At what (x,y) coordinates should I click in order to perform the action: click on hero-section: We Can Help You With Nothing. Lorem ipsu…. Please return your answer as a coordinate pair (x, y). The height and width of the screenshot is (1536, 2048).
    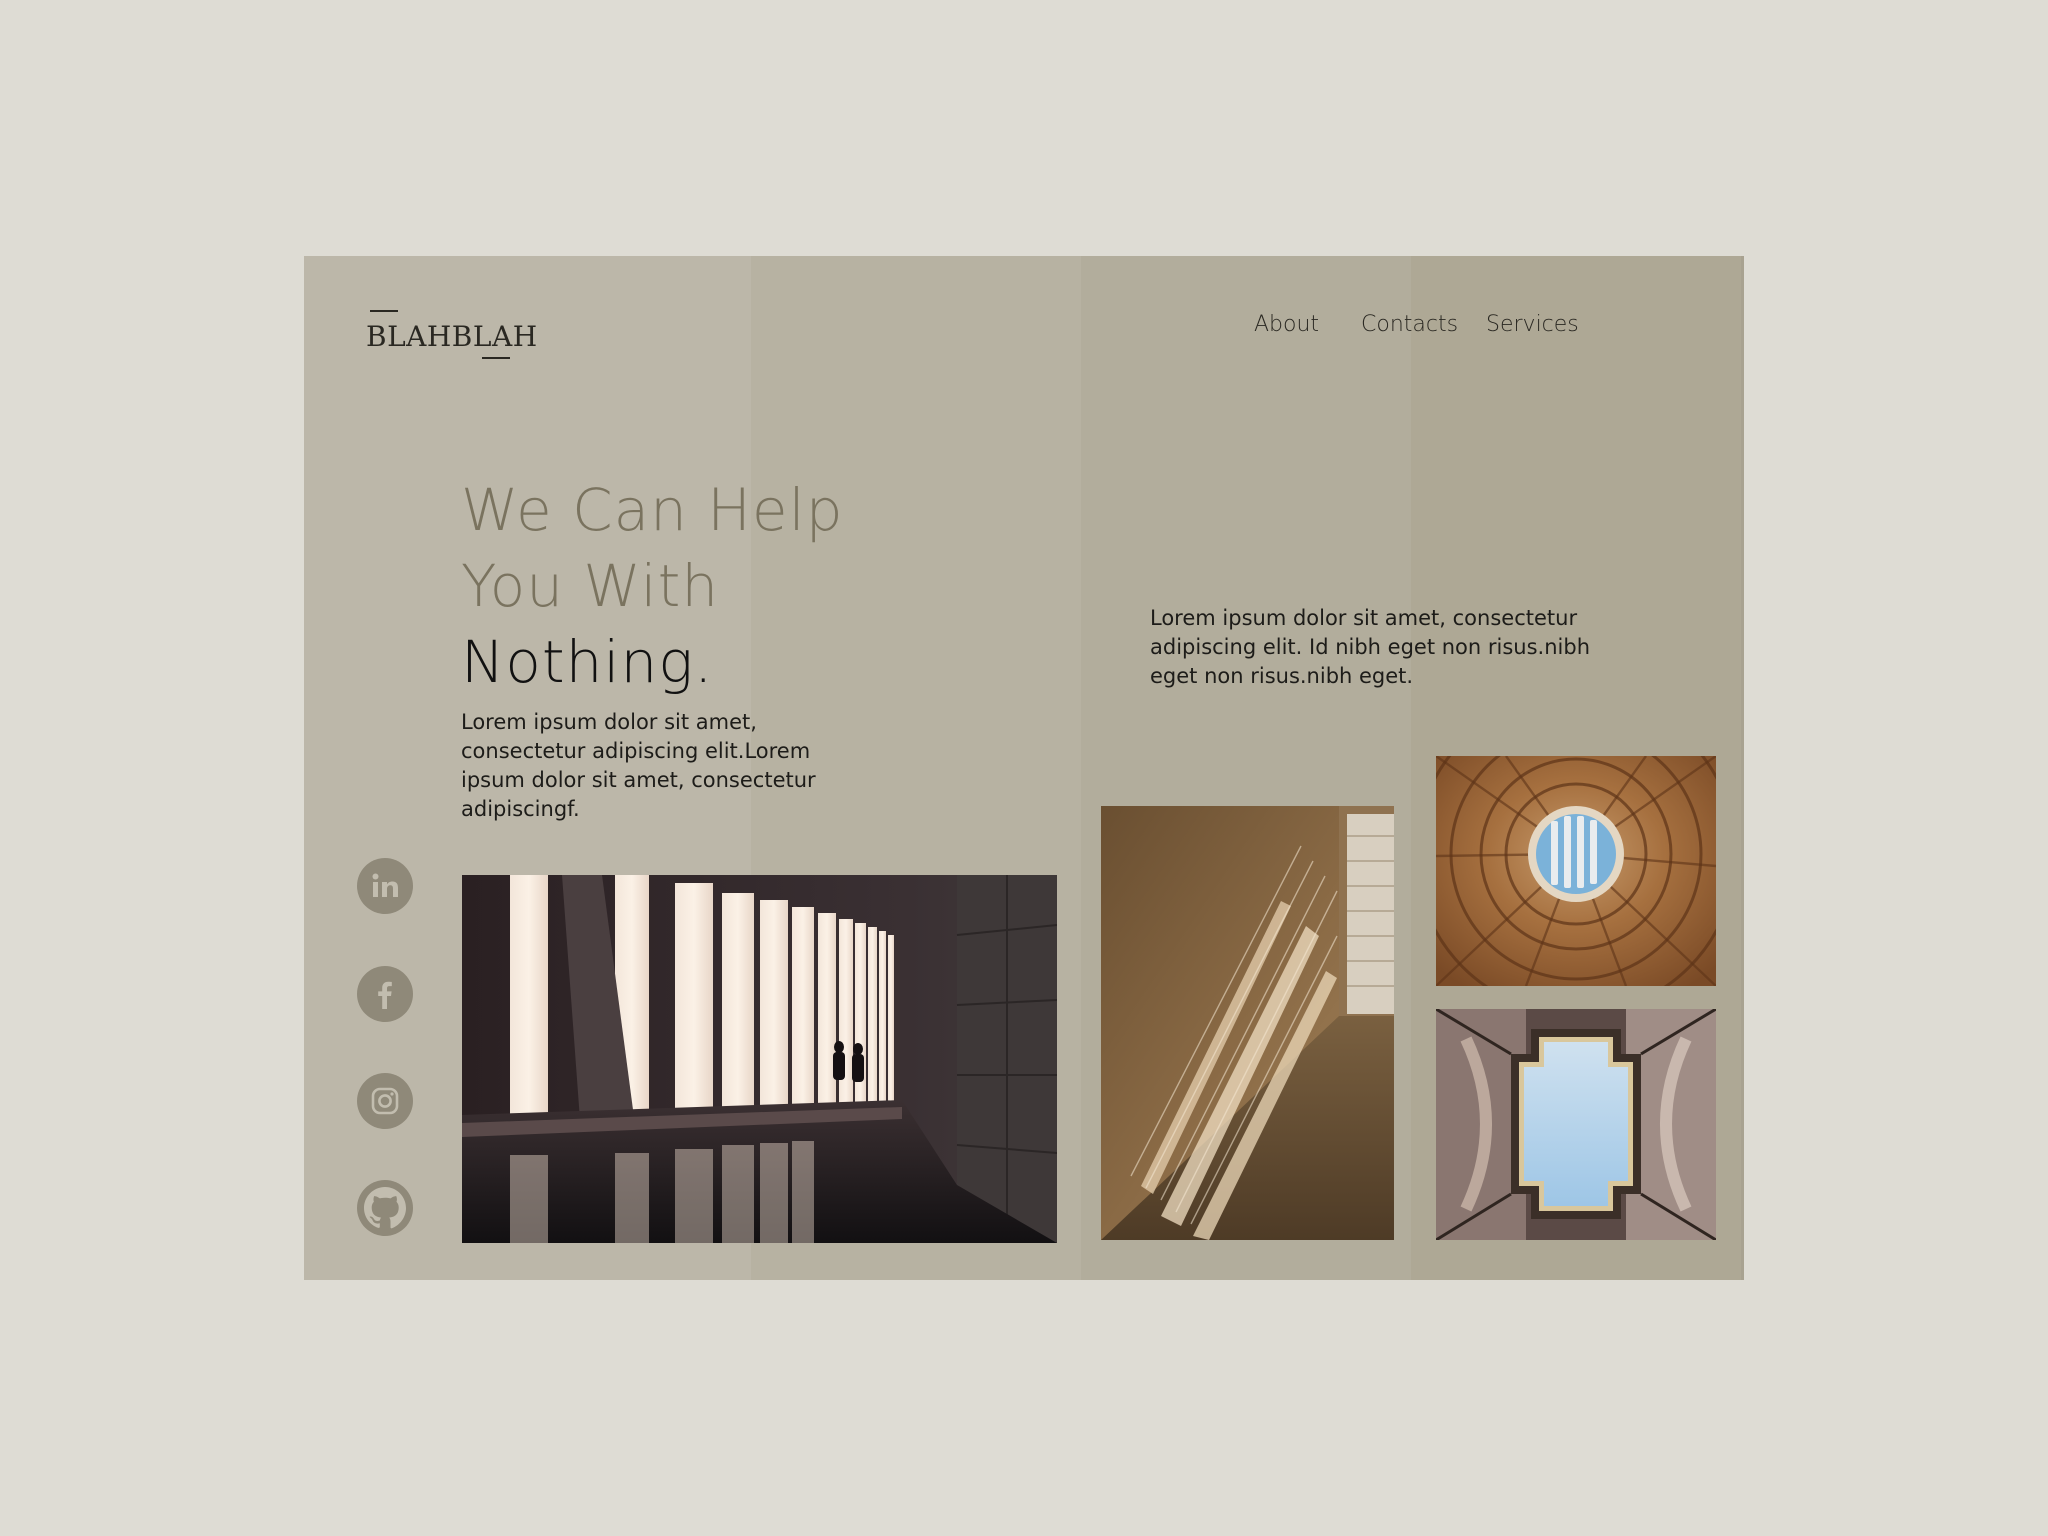
    Looking at the image, I should click on (671, 648).